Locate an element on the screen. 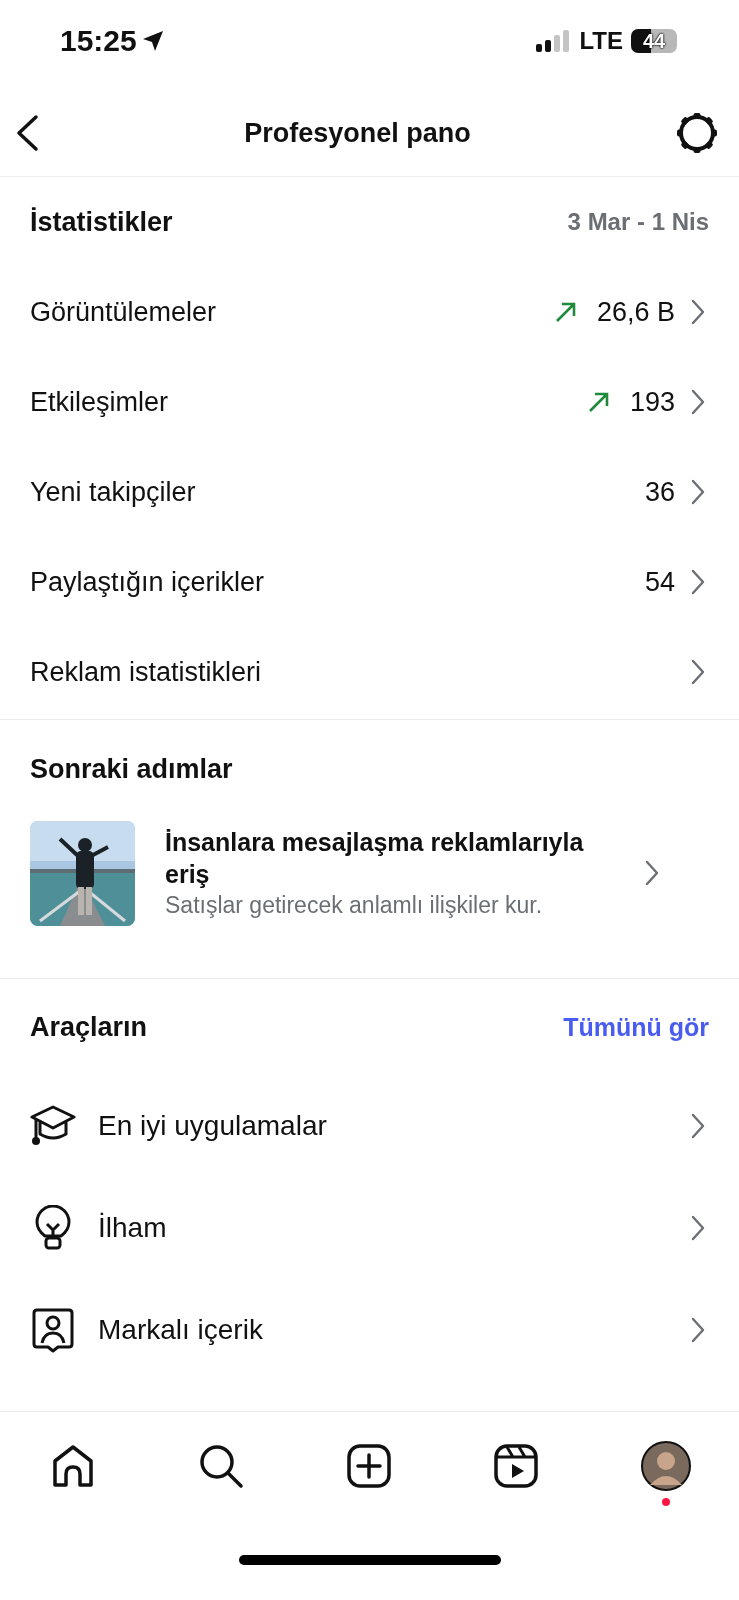 The image size is (739, 1600). tool-row: En iyi uygulamalar is located at coordinates (369, 1126).